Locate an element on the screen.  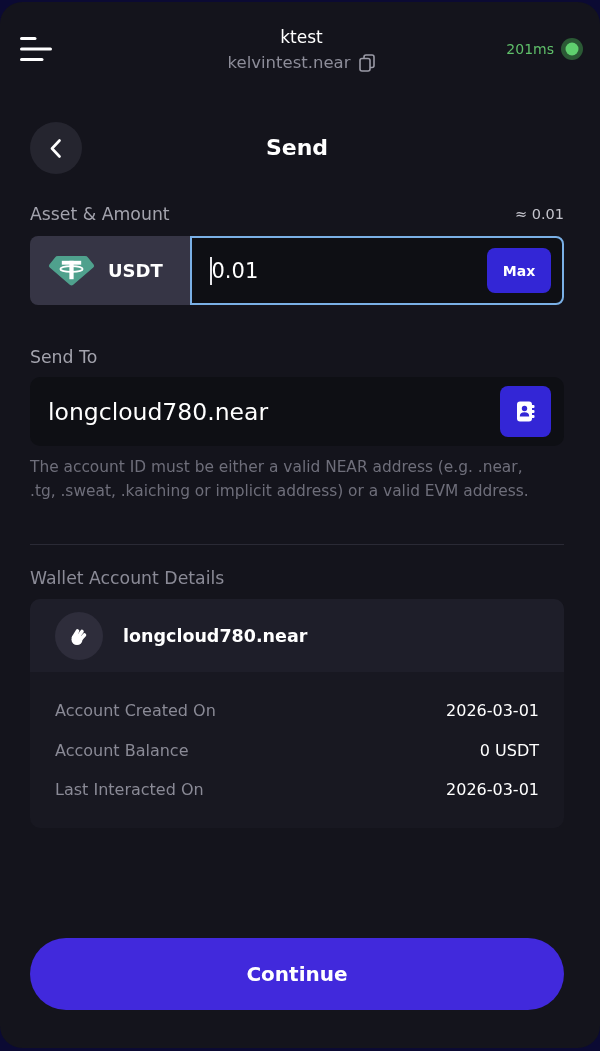
detail-label: Last Interacted On is located at coordinates (129, 790).